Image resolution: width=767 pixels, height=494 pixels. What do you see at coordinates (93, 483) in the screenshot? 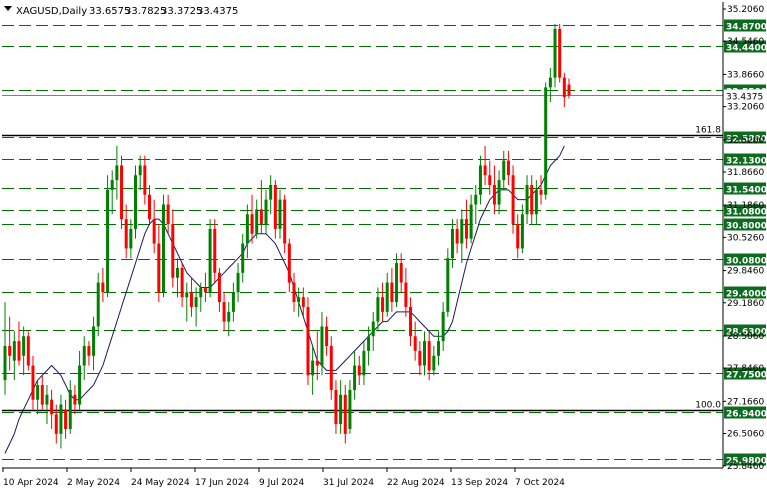
I see `x-tick-label: 2 May 2024` at bounding box center [93, 483].